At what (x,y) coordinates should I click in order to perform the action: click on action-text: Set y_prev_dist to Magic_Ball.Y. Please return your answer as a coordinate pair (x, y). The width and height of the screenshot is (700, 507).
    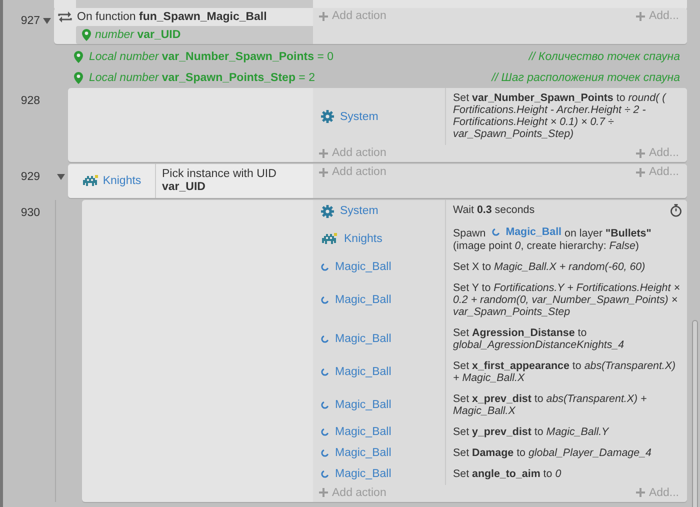
    Looking at the image, I should click on (567, 432).